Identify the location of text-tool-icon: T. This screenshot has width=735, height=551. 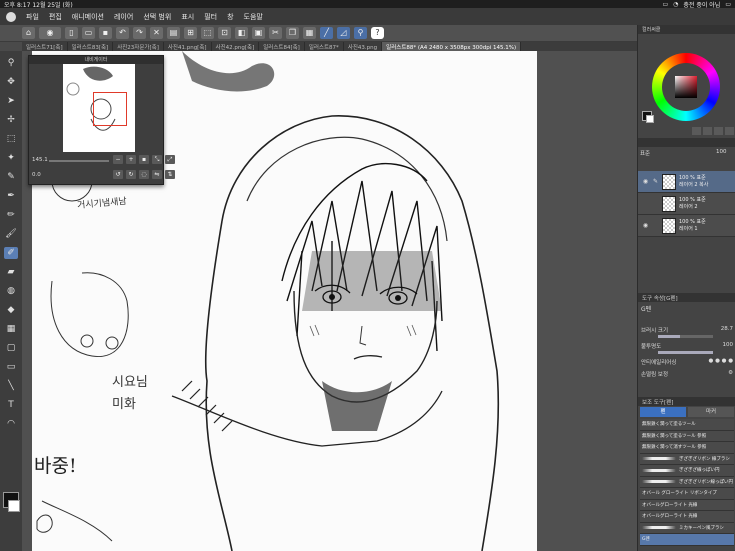
(11, 405).